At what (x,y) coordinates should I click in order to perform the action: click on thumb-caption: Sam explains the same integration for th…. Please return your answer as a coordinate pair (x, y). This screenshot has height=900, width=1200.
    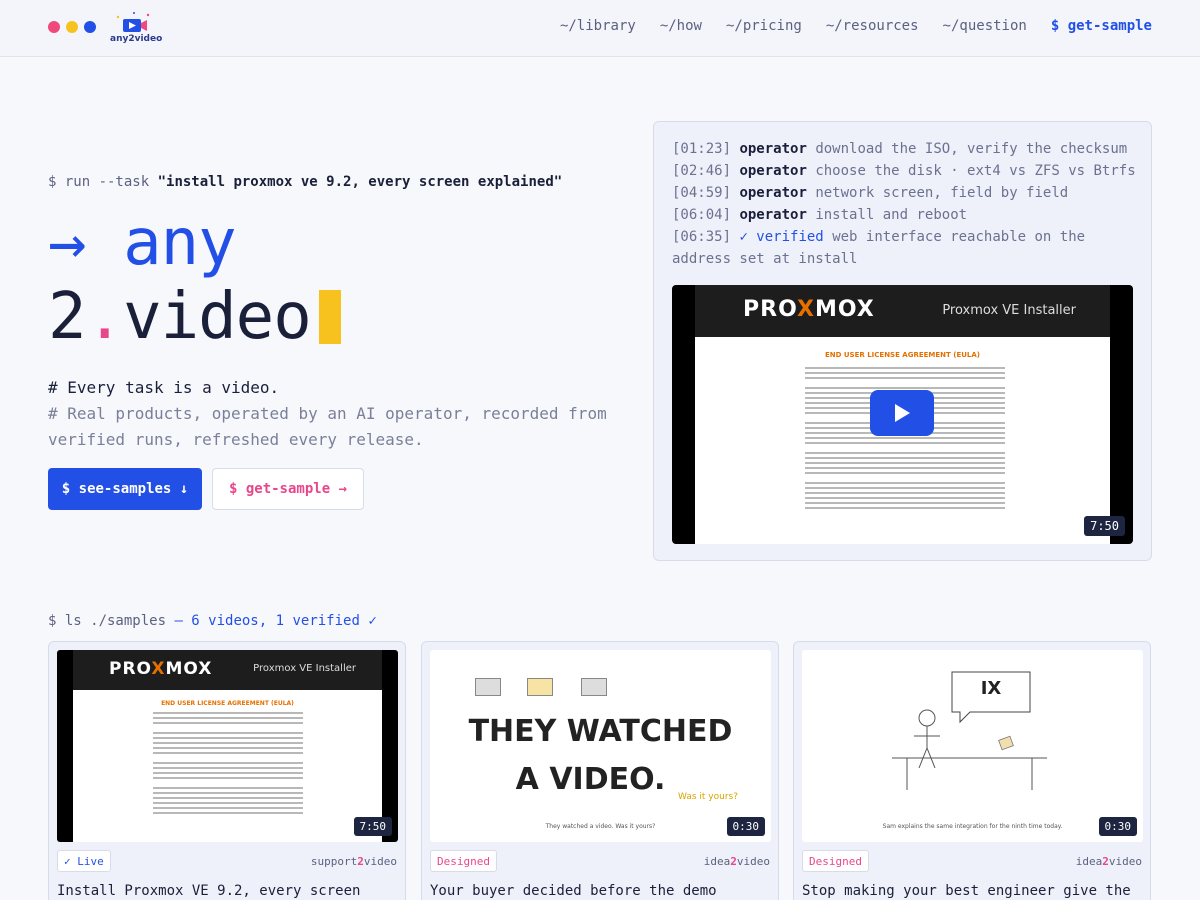
    Looking at the image, I should click on (972, 826).